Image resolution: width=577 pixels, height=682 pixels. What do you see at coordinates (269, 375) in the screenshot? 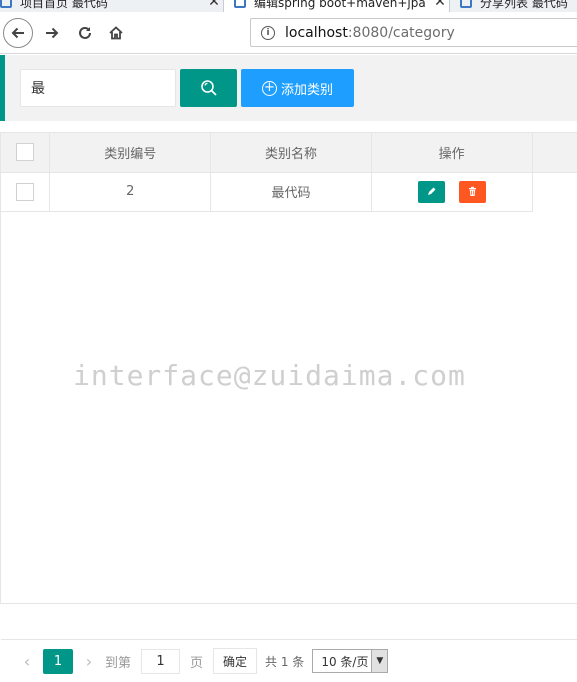
I see `watermark-text: interface@zuidaima.com` at bounding box center [269, 375].